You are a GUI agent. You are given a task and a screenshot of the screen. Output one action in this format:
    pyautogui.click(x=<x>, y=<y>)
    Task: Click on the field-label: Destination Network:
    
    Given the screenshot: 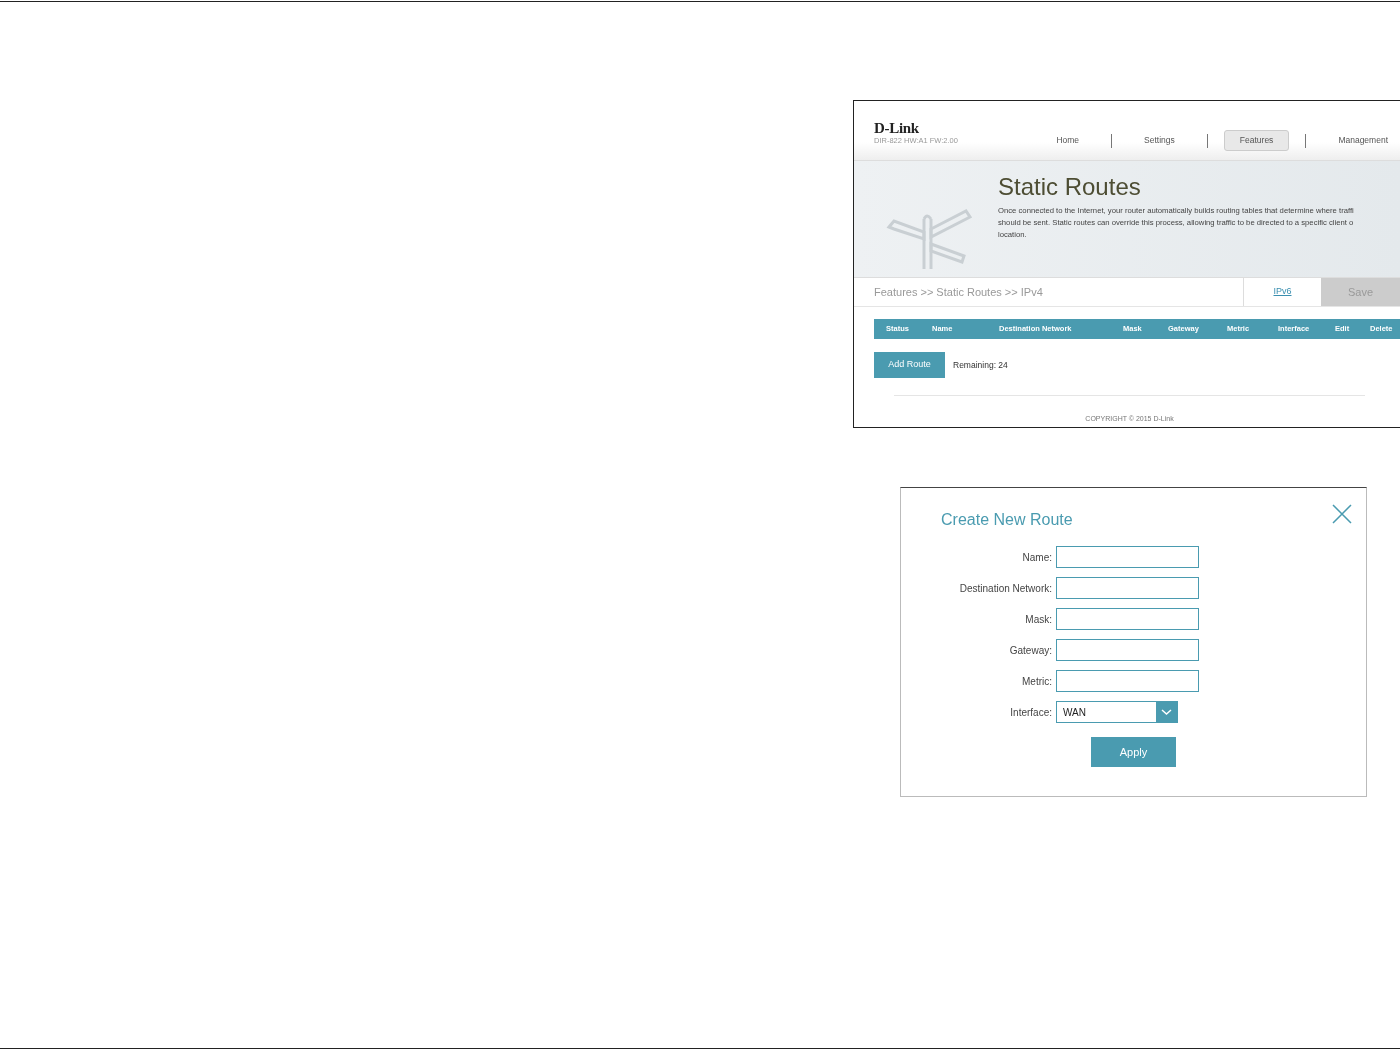 What is the action you would take?
    pyautogui.click(x=1005, y=588)
    